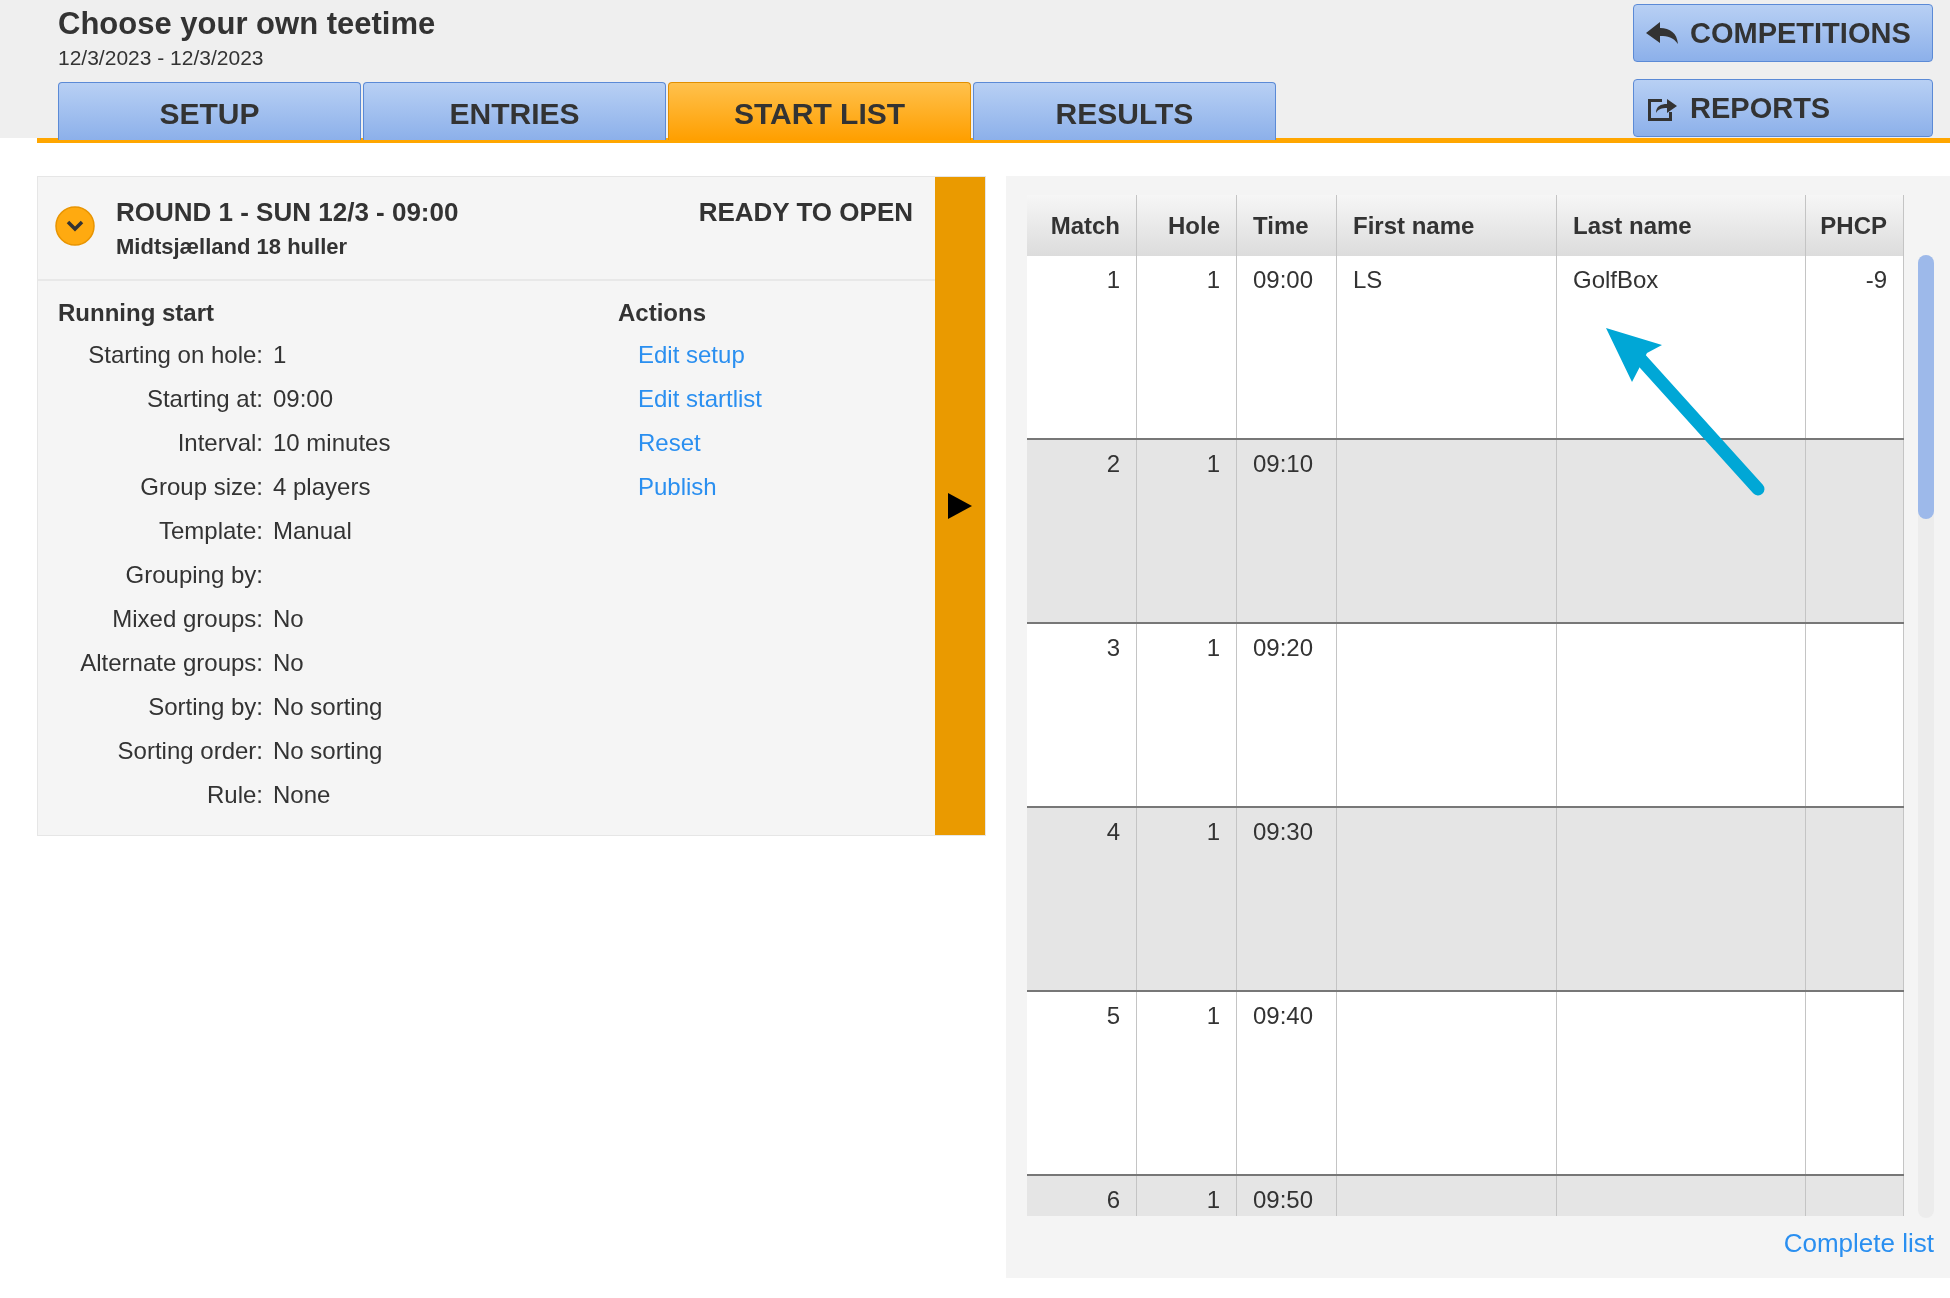 This screenshot has height=1298, width=1950. What do you see at coordinates (1187, 225) in the screenshot?
I see `column-header: Hole` at bounding box center [1187, 225].